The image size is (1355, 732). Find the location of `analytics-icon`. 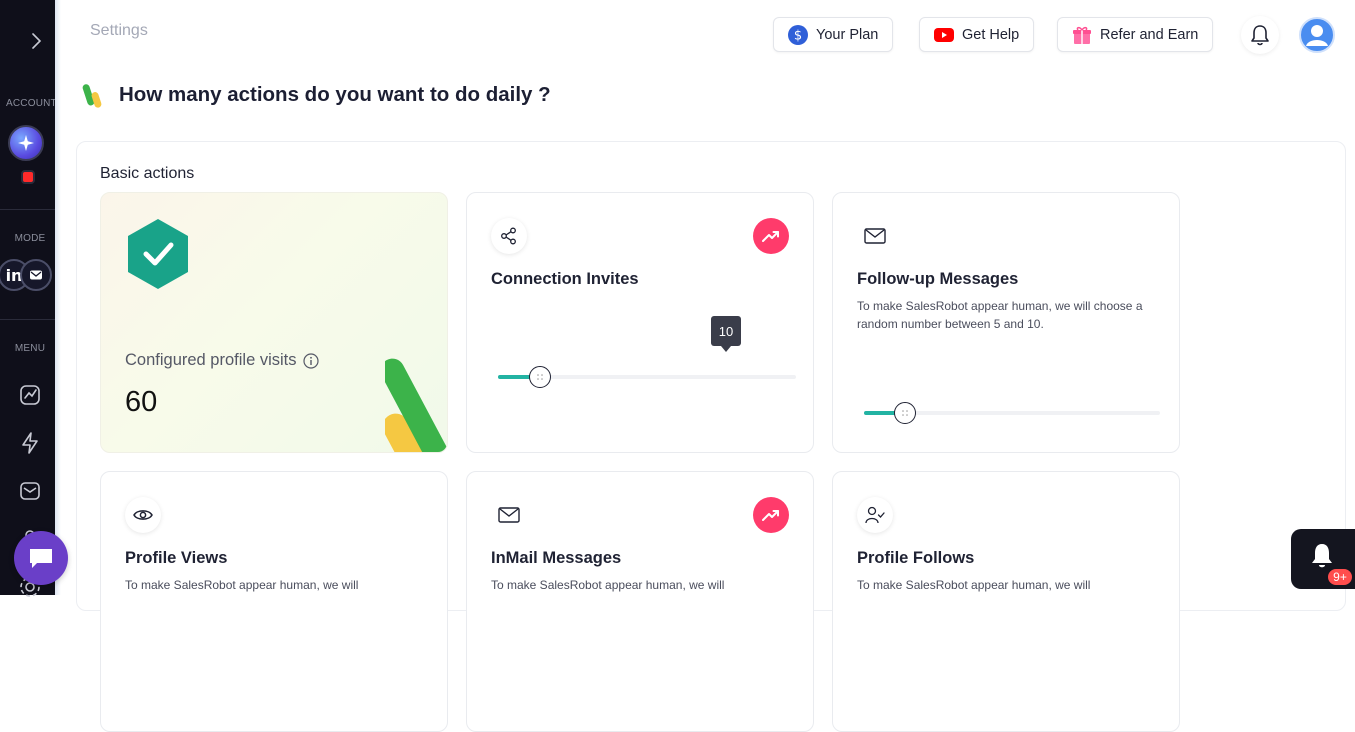

analytics-icon is located at coordinates (30, 395).